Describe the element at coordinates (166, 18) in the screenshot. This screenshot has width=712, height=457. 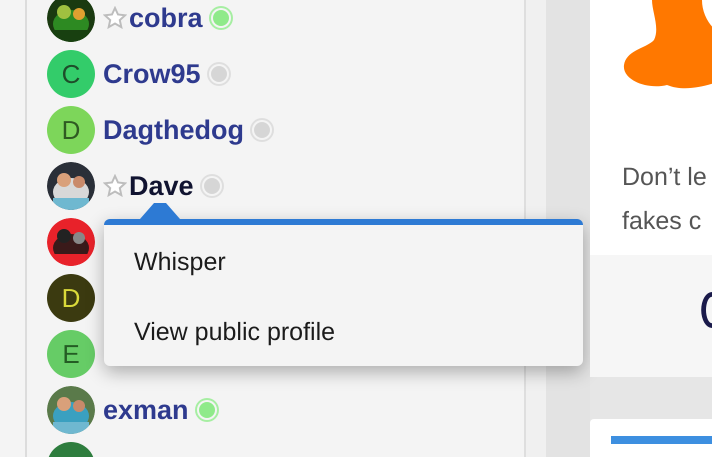
I see `user-name: cobra` at that location.